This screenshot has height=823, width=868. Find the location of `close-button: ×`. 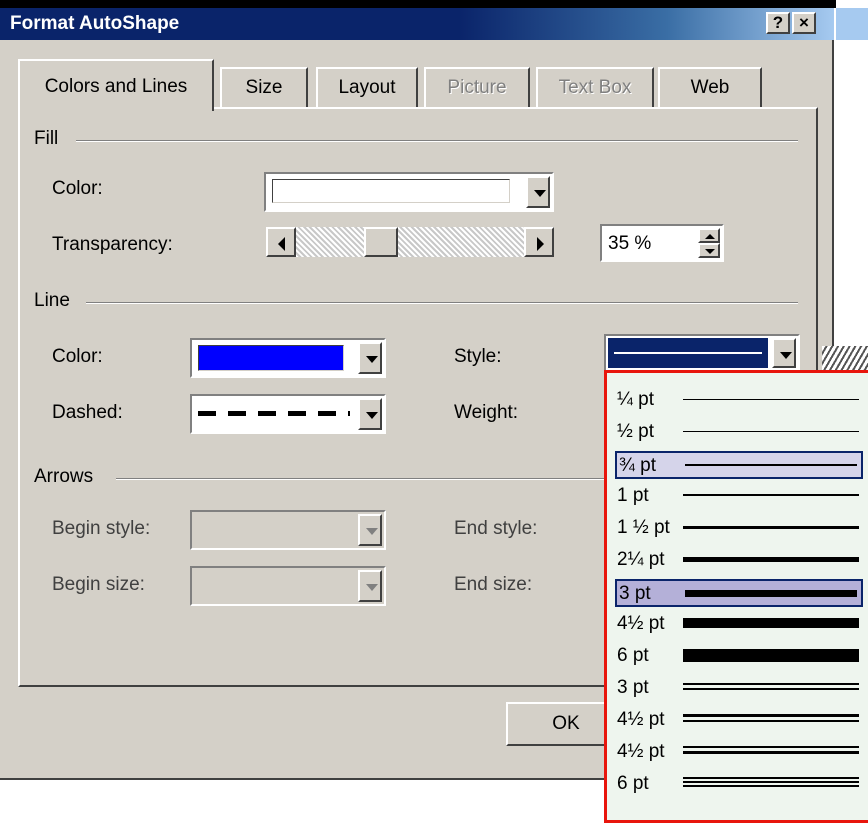

close-button: × is located at coordinates (804, 23).